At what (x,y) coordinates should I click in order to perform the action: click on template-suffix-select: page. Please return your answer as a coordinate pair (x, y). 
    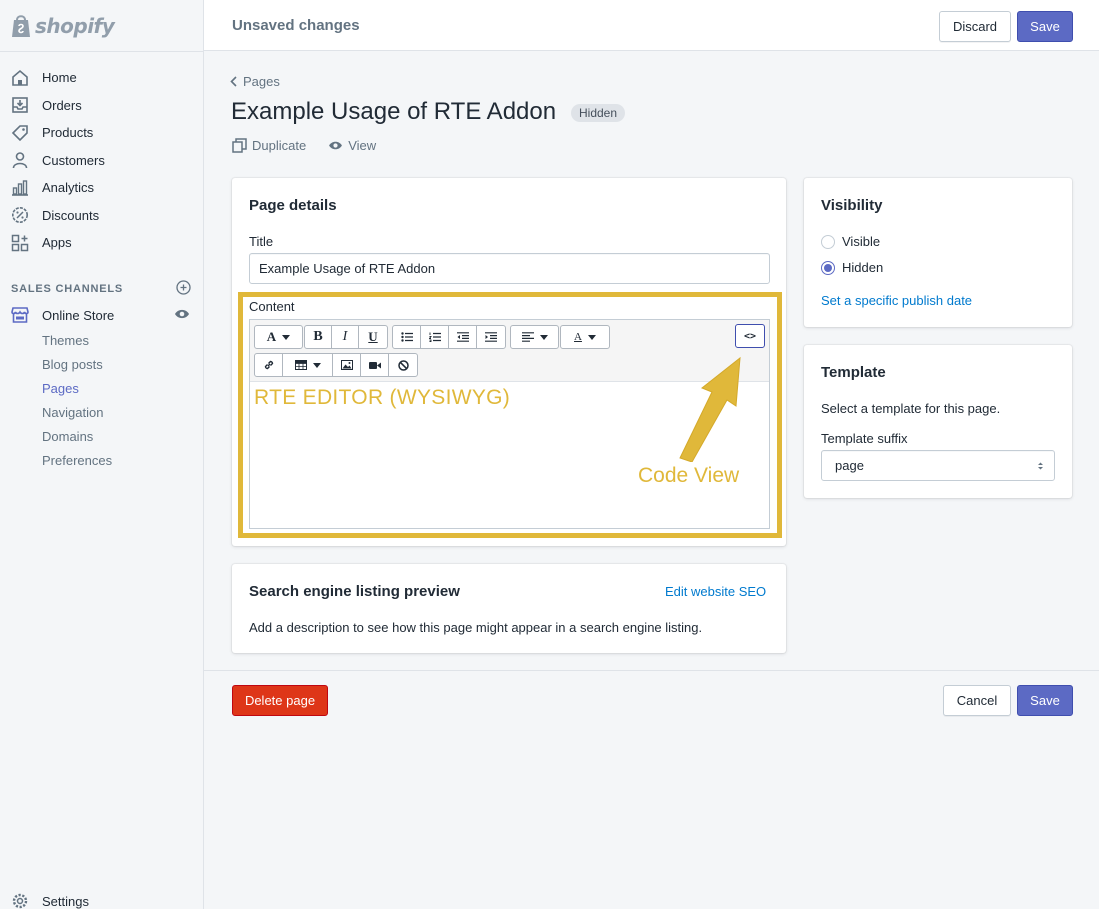
    Looking at the image, I should click on (938, 465).